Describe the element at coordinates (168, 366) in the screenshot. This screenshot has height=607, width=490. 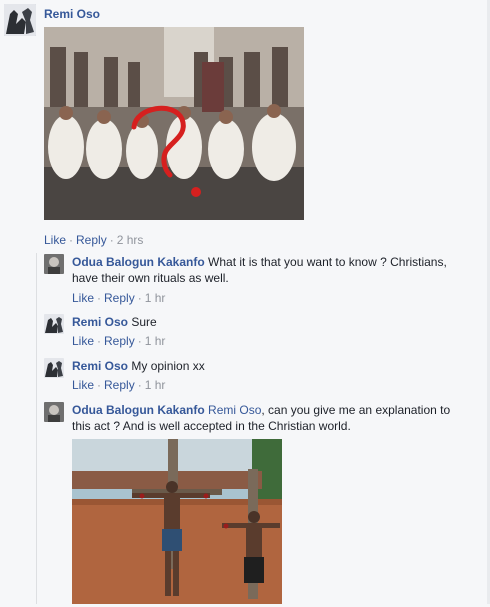
I see `comment-text: My opinion xx` at that location.